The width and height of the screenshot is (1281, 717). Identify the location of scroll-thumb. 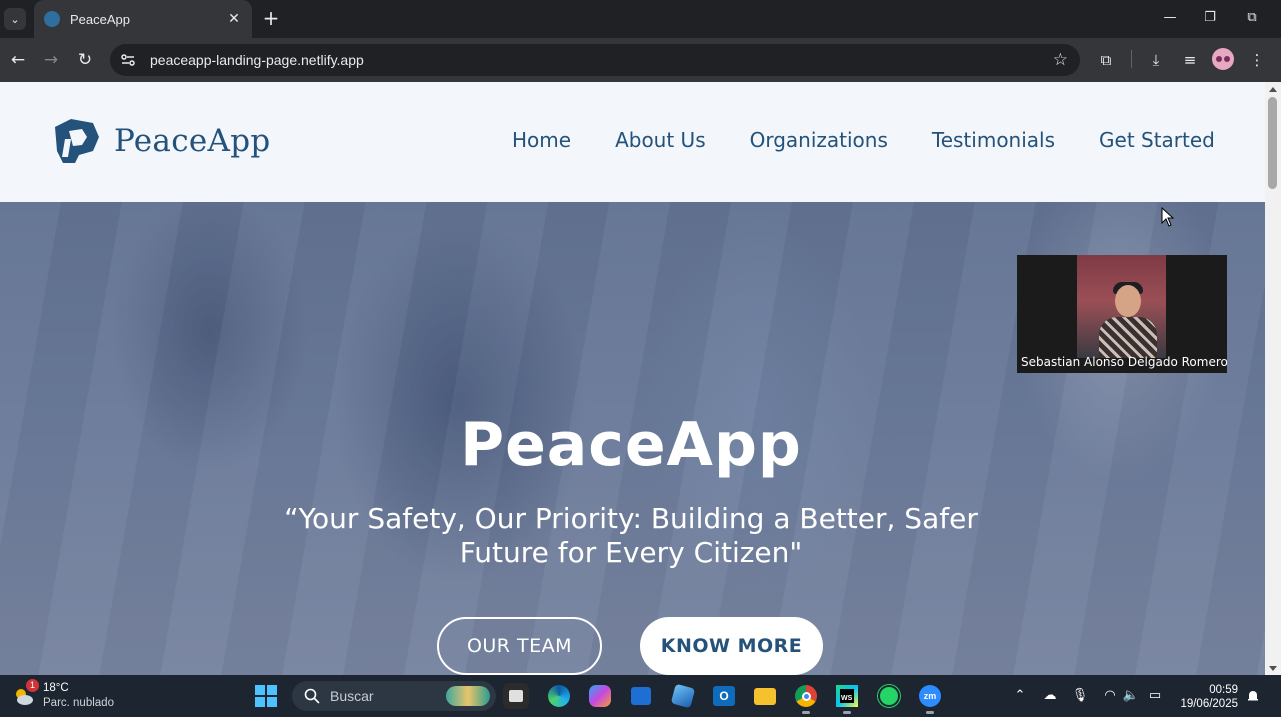
(1272, 143).